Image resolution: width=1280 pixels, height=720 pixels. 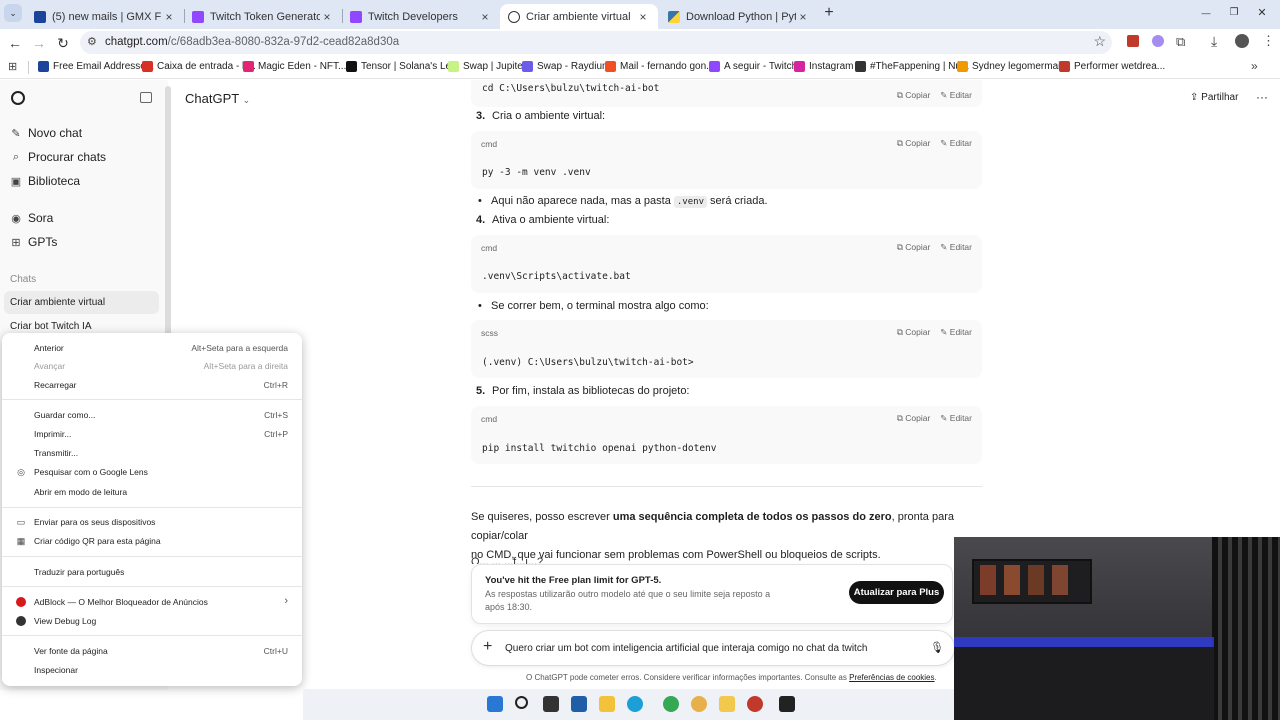 What do you see at coordinates (217, 98) in the screenshot?
I see `model-selector: ChatGPT ⌄` at bounding box center [217, 98].